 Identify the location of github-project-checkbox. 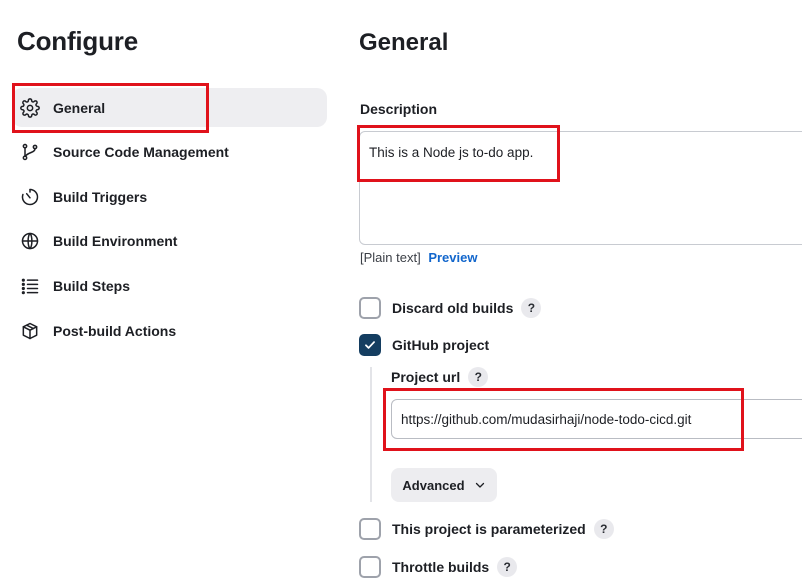
(370, 345).